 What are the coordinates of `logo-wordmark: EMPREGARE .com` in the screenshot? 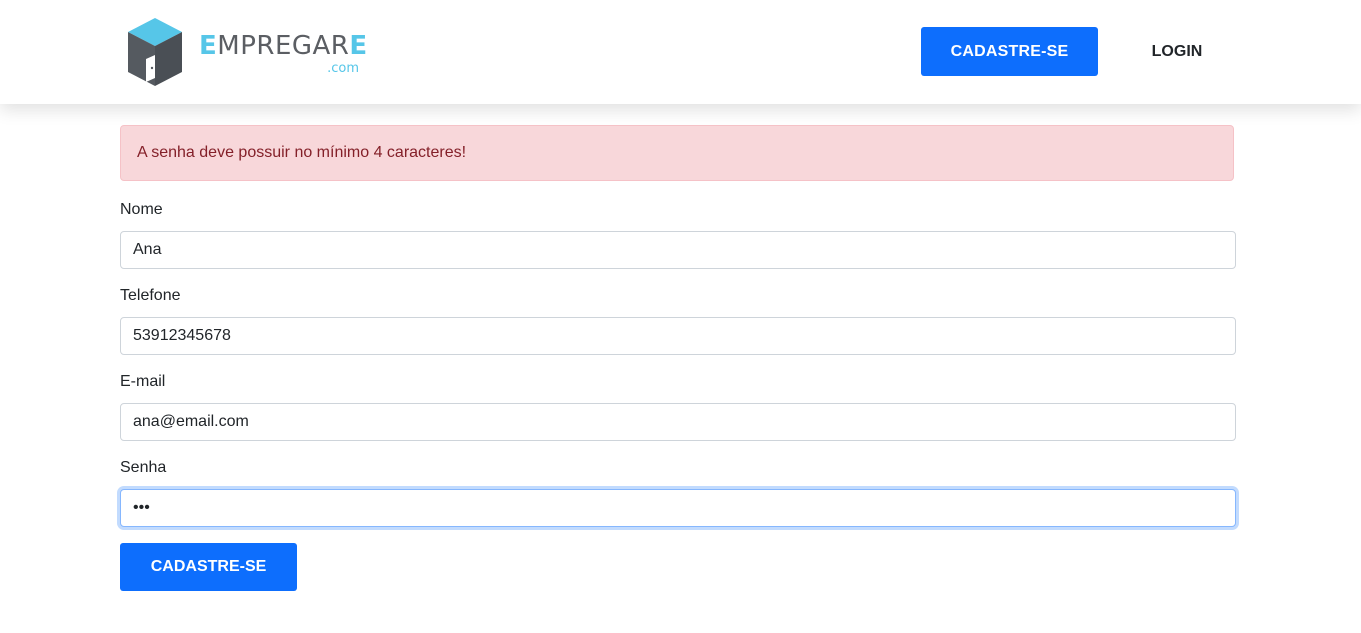 It's located at (283, 52).